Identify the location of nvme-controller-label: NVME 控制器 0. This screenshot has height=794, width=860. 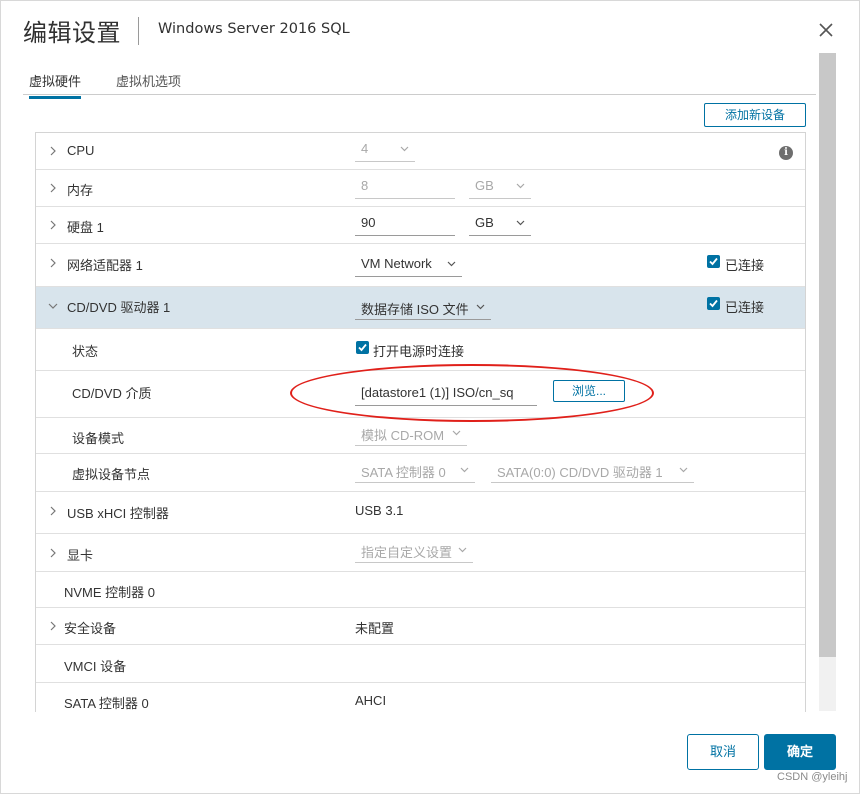
(110, 592).